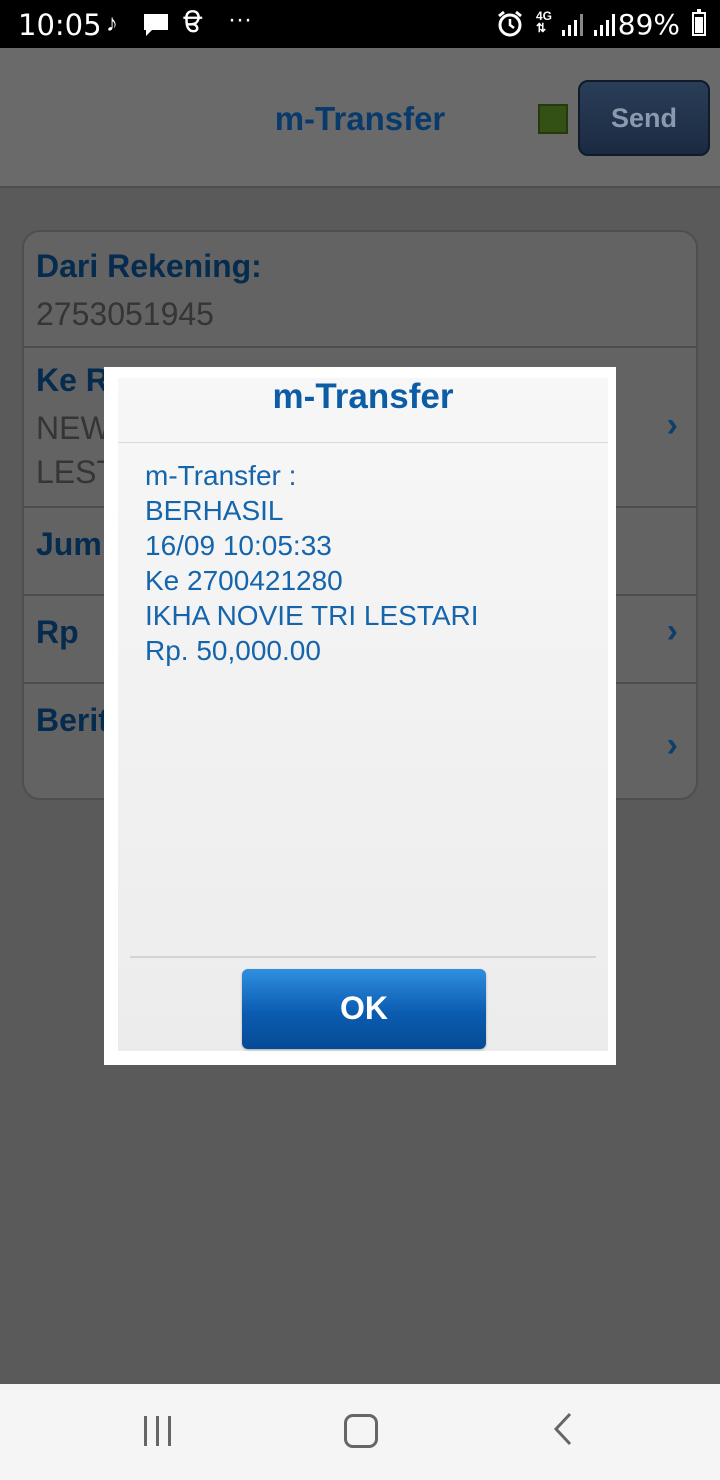 The width and height of the screenshot is (720, 1480). I want to click on battery-percent: 89%, so click(648, 24).